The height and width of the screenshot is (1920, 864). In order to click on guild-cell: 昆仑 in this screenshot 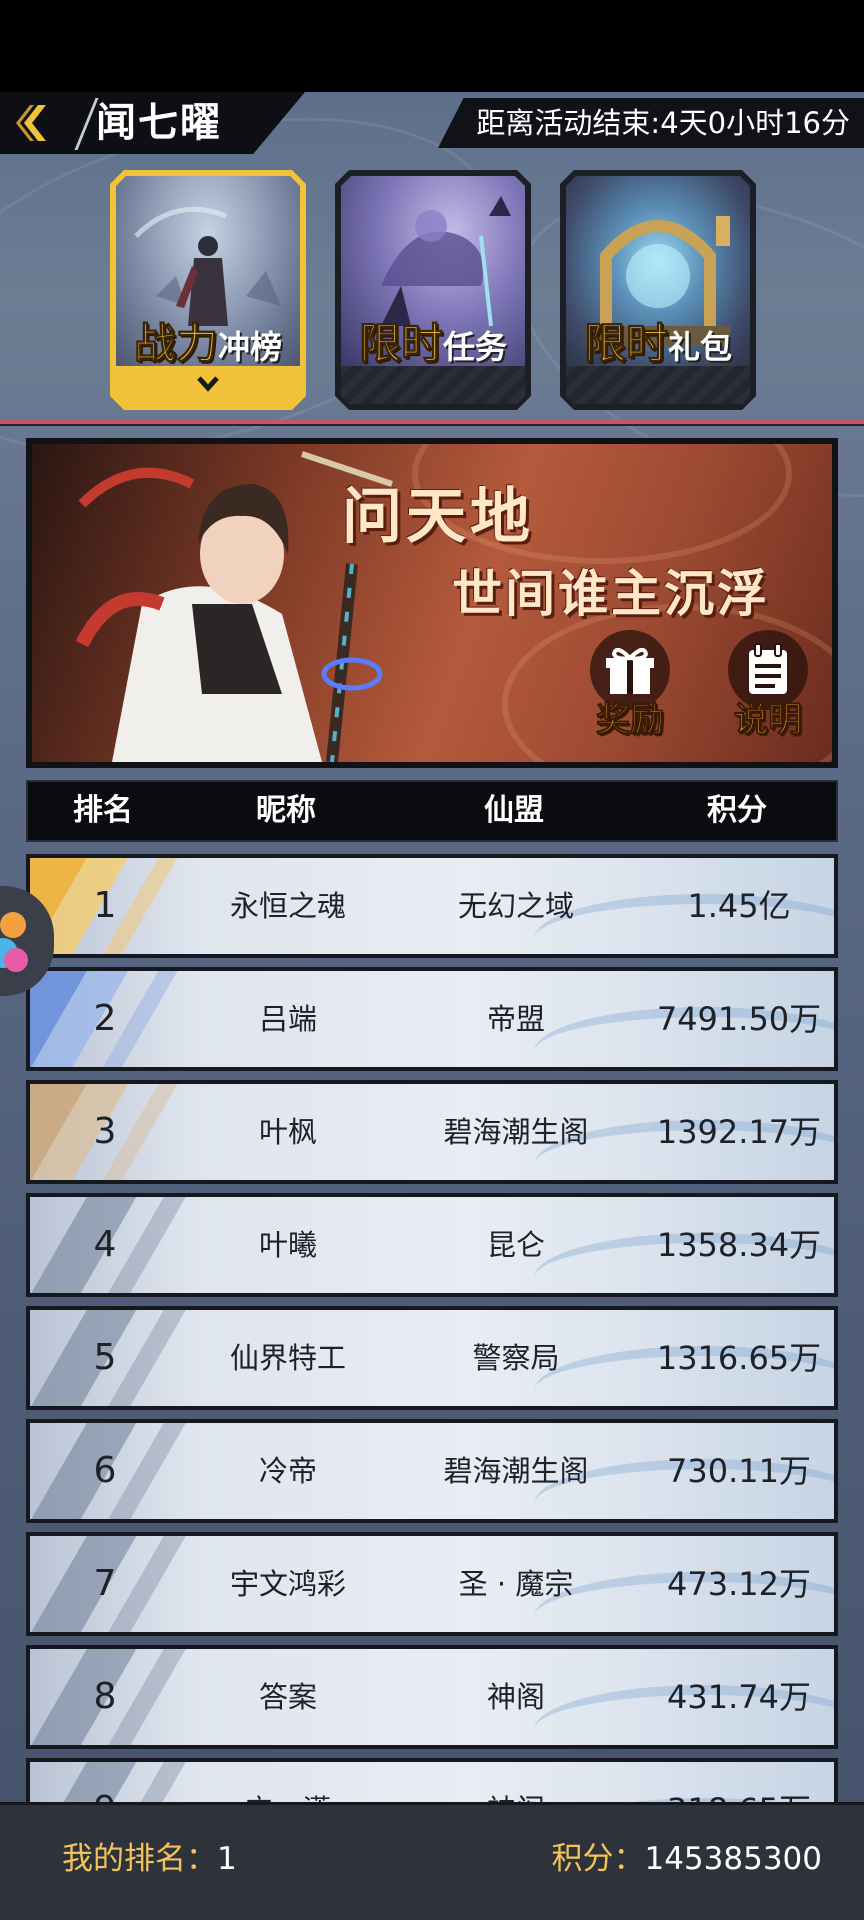, I will do `click(515, 1245)`.